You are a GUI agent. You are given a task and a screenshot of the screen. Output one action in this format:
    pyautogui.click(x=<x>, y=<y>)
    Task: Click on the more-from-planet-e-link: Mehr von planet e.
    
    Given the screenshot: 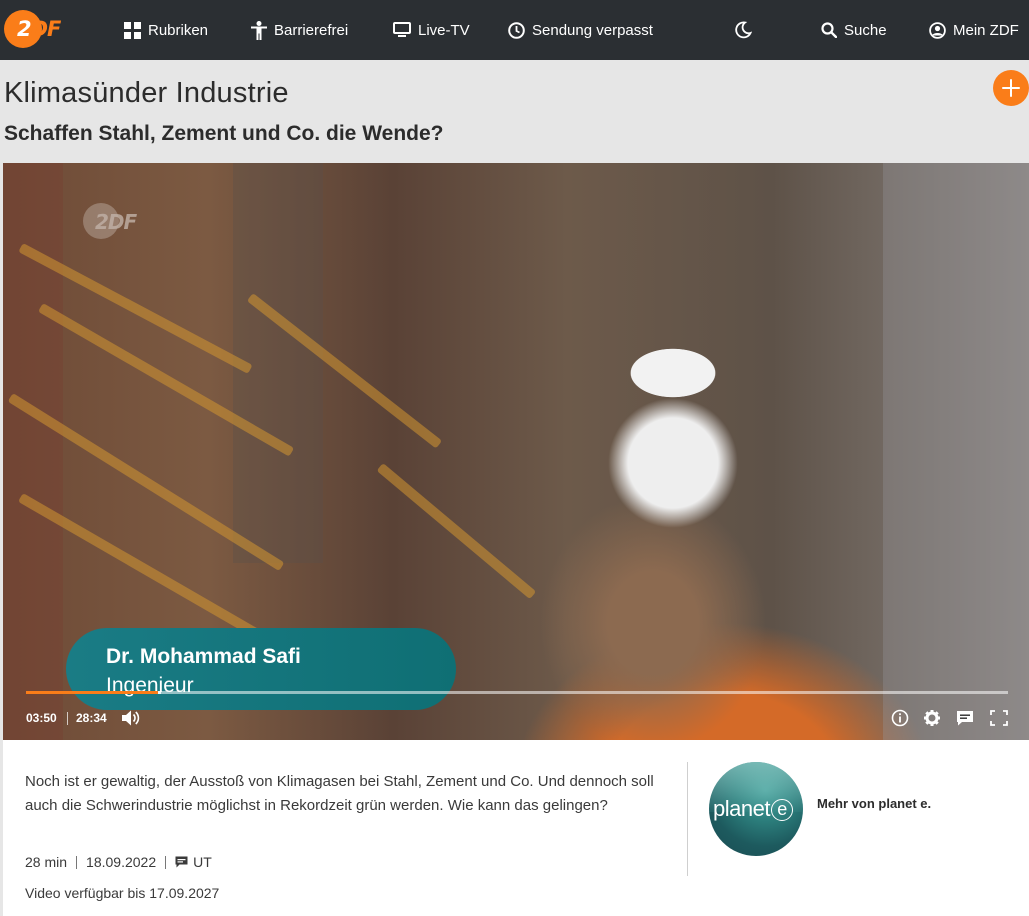 What is the action you would take?
    pyautogui.click(x=874, y=803)
    